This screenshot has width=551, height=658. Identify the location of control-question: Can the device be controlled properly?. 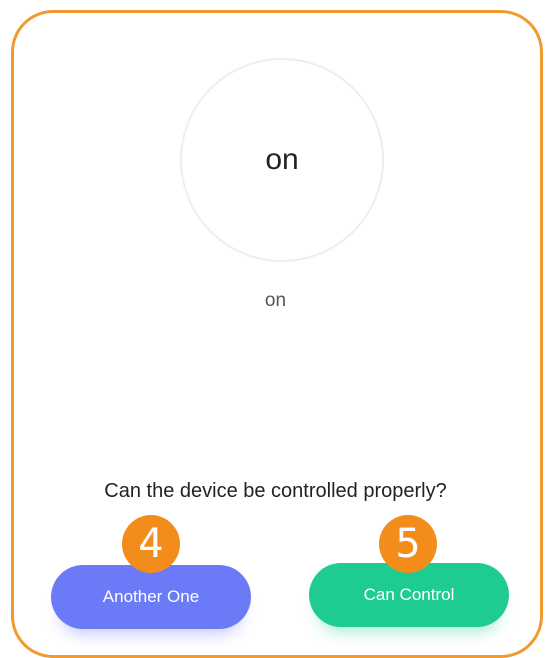
(275, 491).